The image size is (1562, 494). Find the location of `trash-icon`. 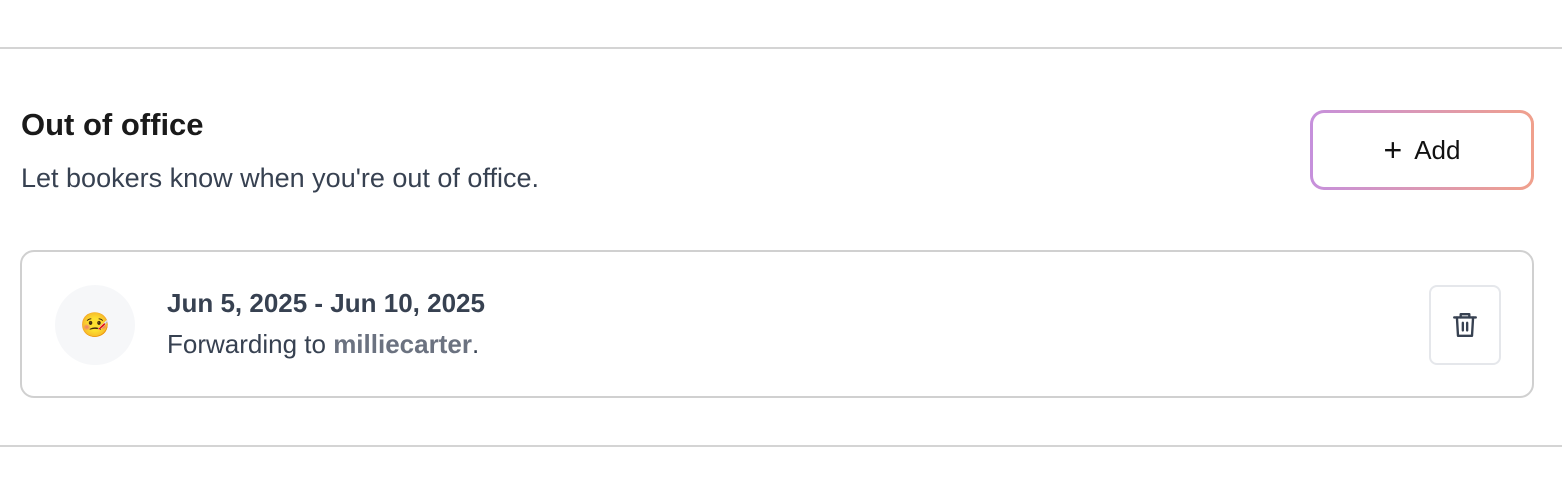

trash-icon is located at coordinates (1465, 325).